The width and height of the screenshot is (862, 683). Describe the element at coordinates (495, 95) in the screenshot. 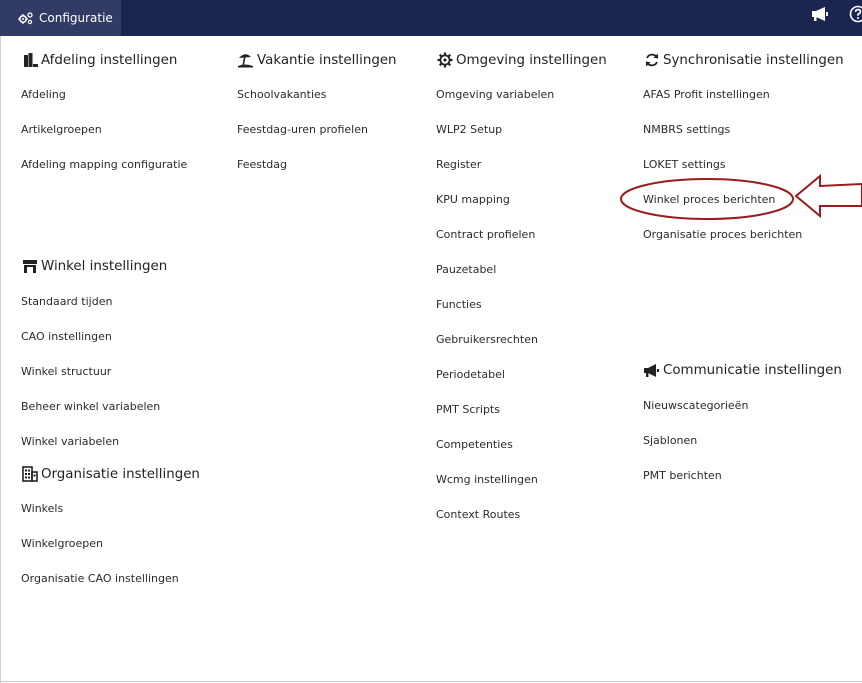

I see `link-omgeving-variabelen: Omgeving variabelen` at that location.